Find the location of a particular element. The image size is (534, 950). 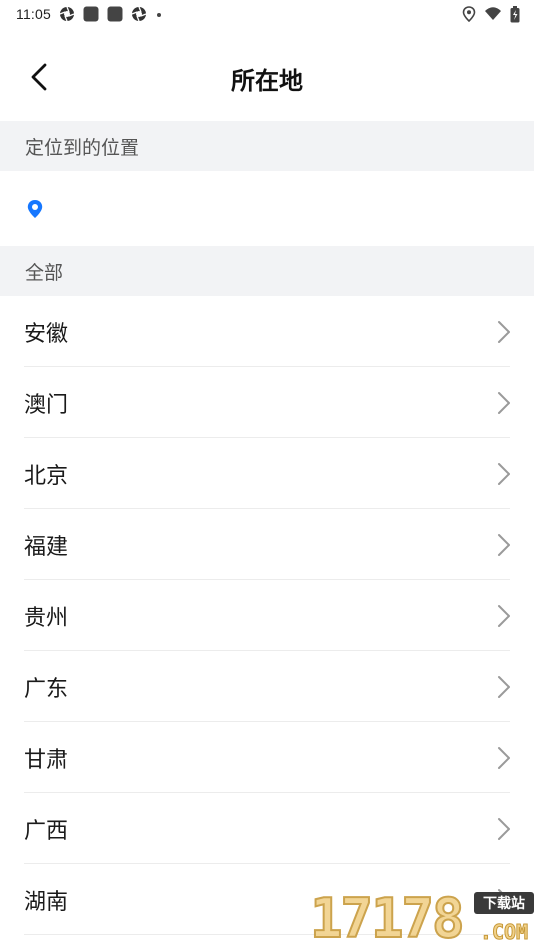

wifi-icon is located at coordinates (493, 13).